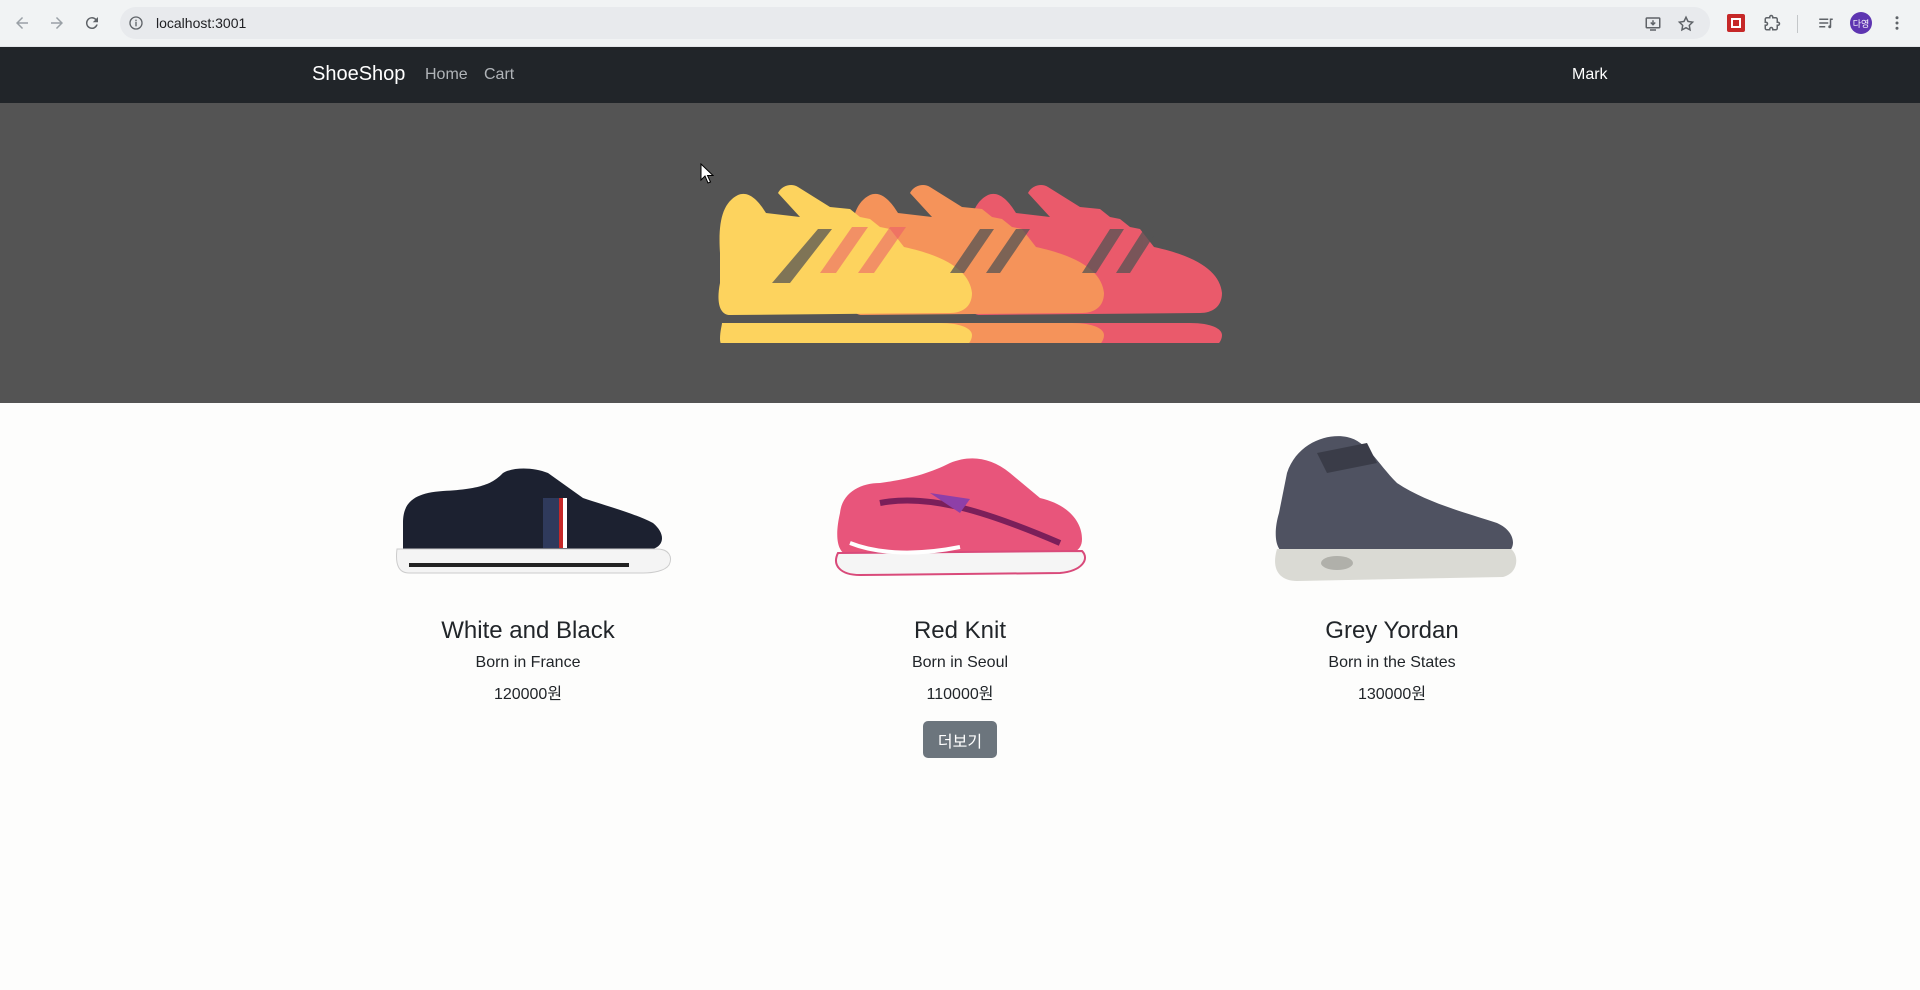  Describe the element at coordinates (970, 264) in the screenshot. I see `shoes-logo-illustration` at that location.